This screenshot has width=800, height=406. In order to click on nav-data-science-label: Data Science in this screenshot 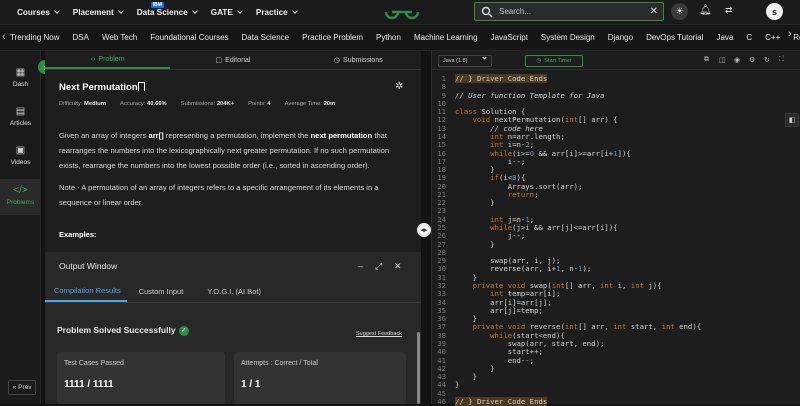, I will do `click(162, 12)`.